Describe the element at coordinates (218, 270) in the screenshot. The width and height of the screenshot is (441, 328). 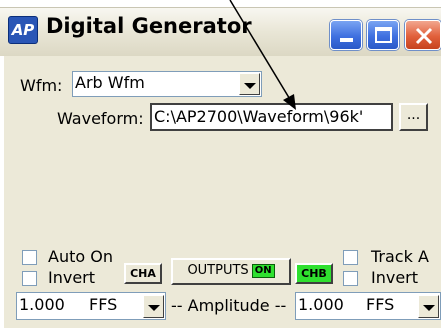
I see `outputs-label: OUTPUTS` at that location.